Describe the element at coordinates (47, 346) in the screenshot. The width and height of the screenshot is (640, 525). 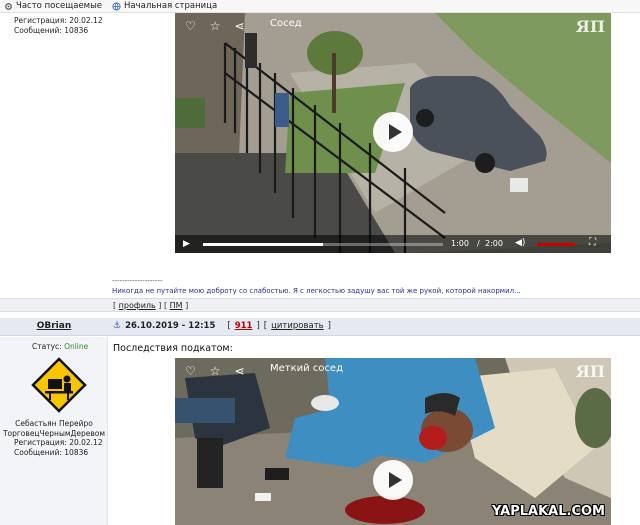
I see `status-label: Статус:` at that location.